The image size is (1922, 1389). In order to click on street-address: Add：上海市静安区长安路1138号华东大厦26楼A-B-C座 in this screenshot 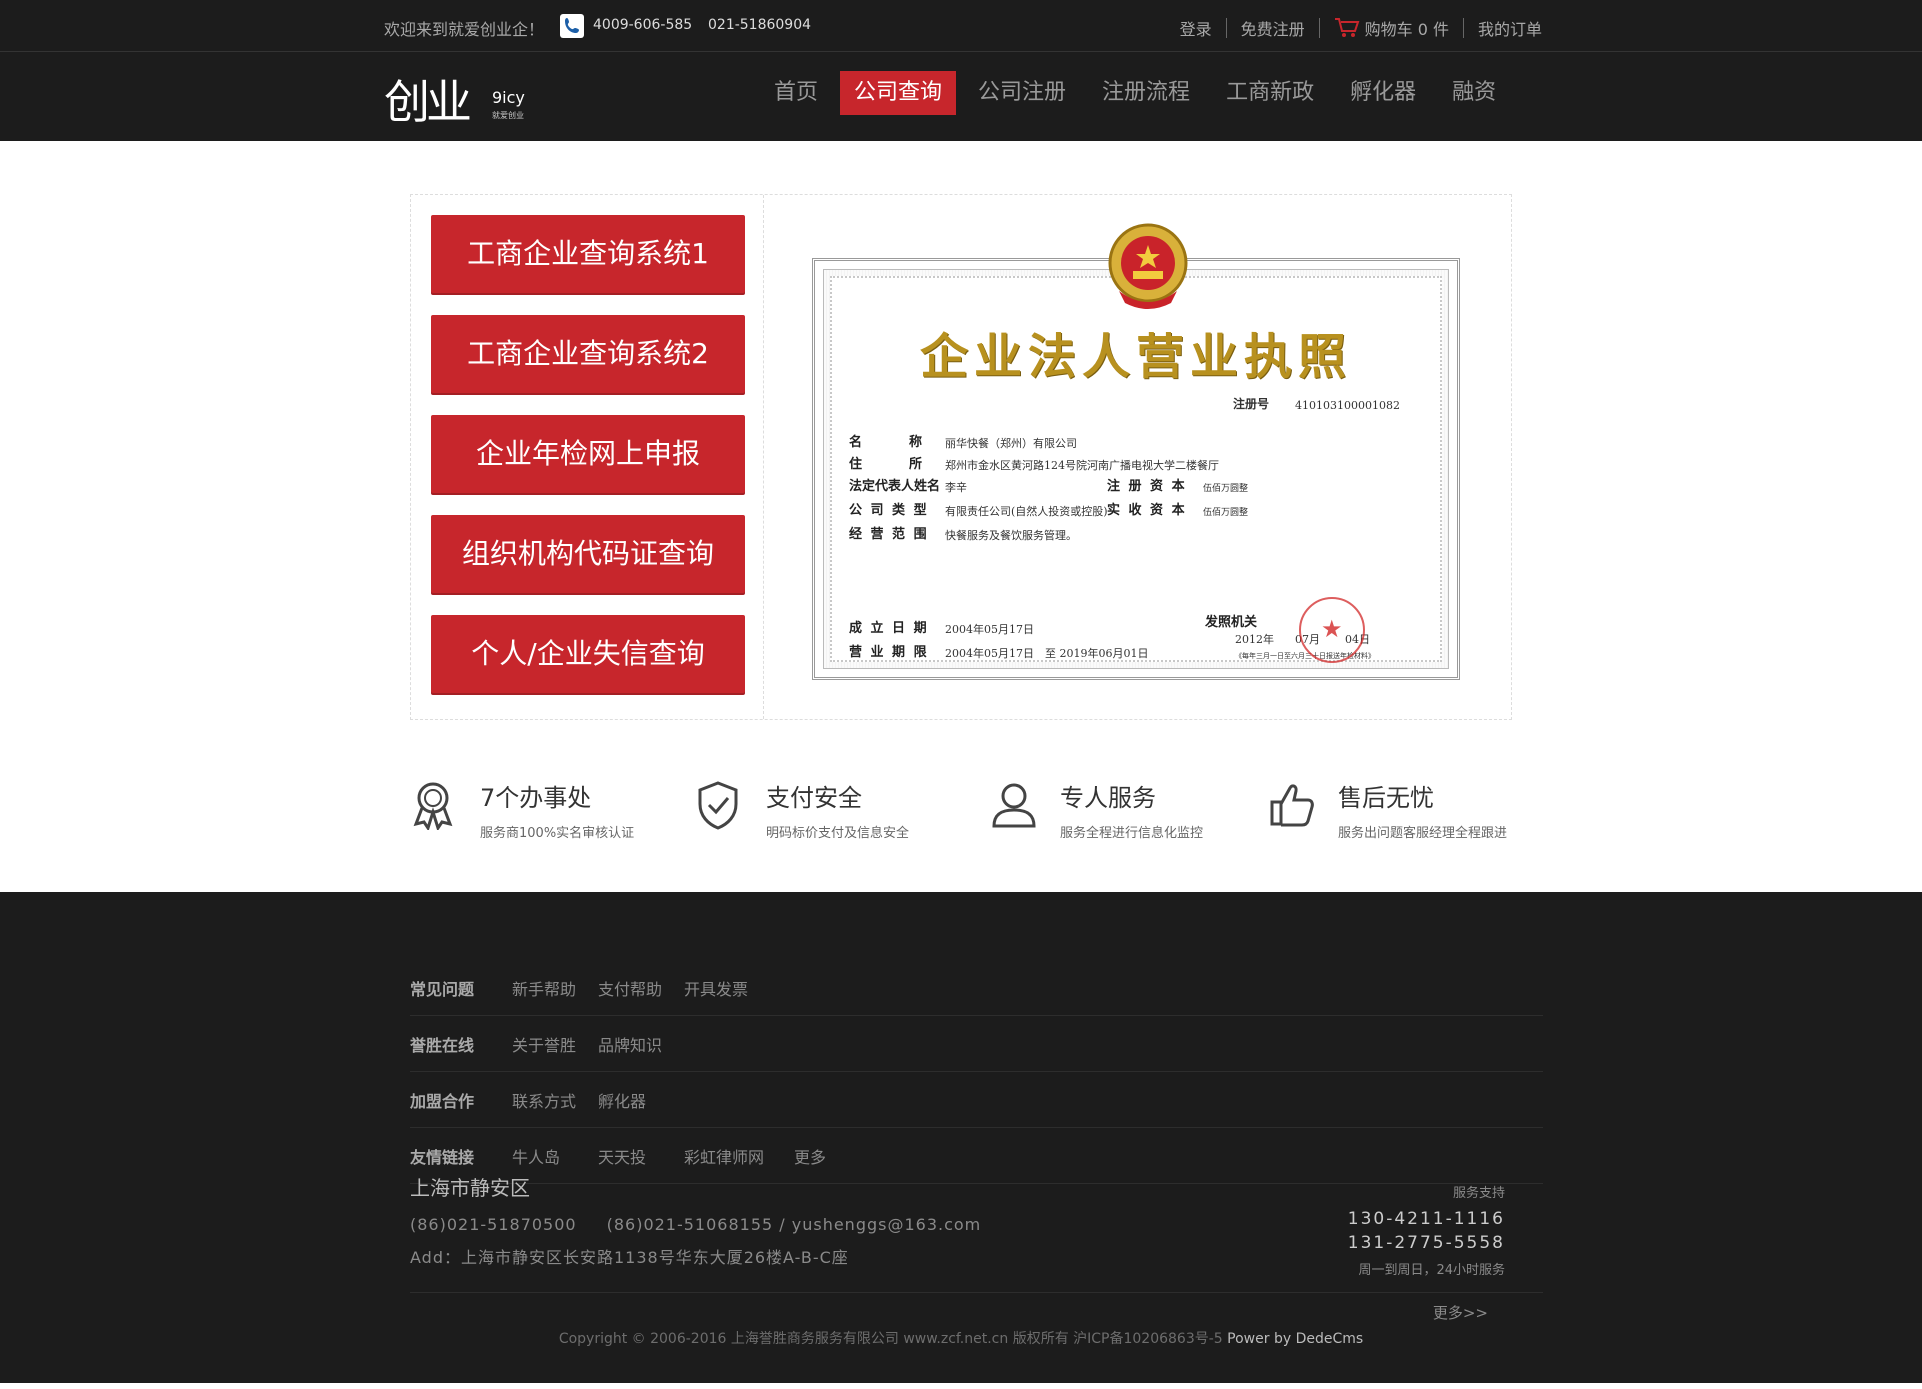, I will do `click(629, 1257)`.